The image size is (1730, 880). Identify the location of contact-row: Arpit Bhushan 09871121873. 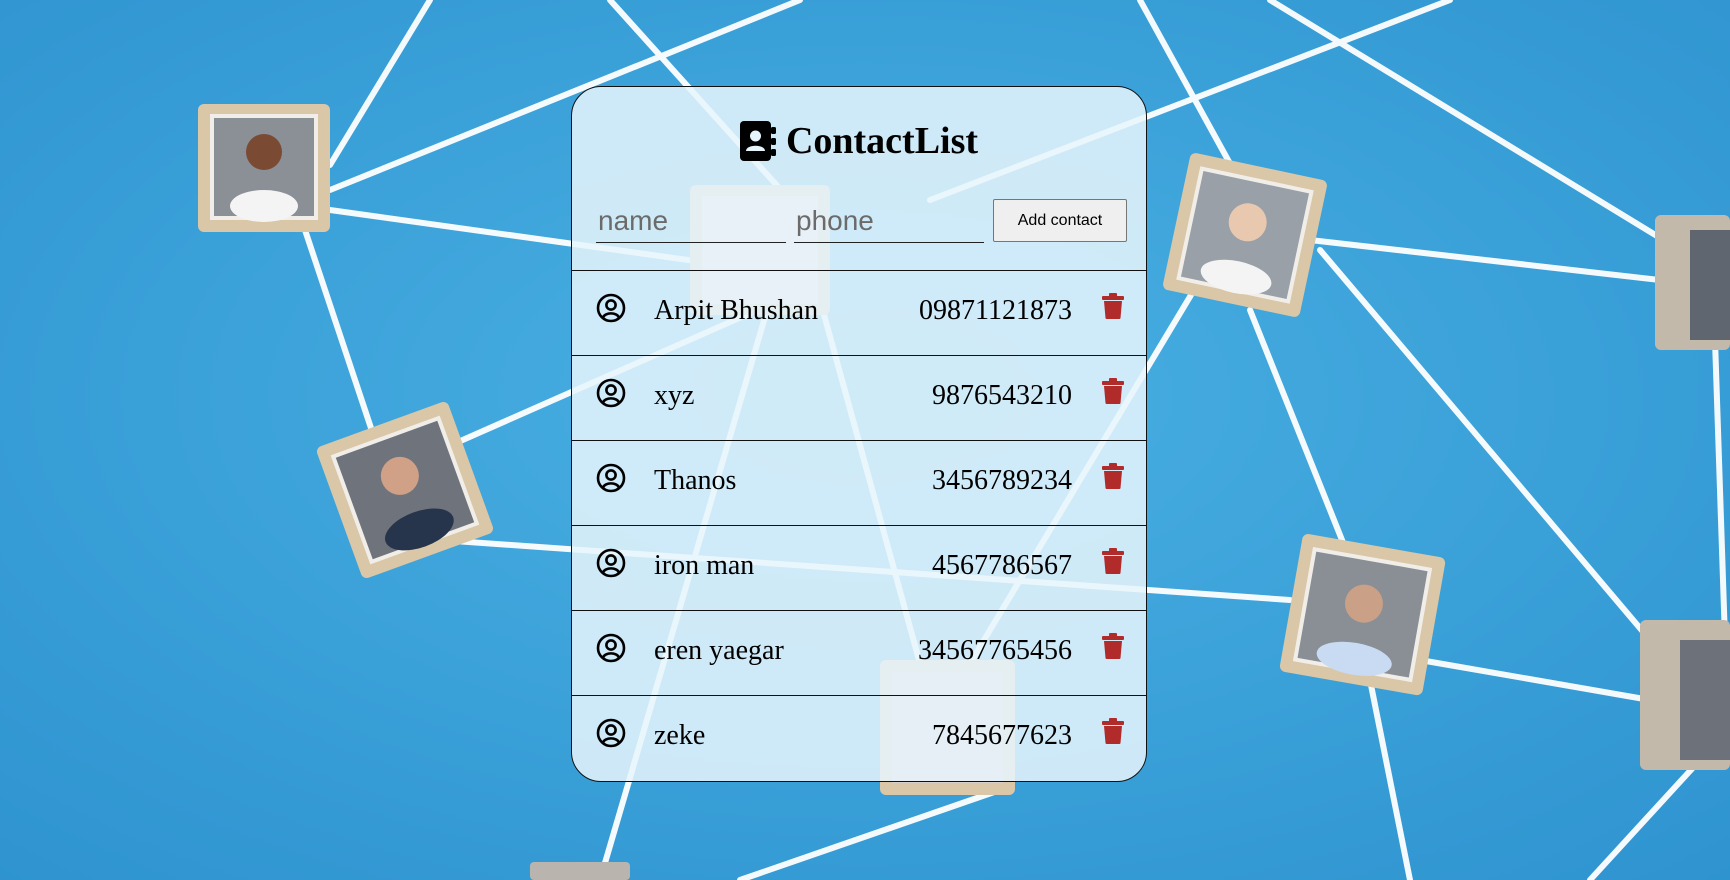
(859, 312).